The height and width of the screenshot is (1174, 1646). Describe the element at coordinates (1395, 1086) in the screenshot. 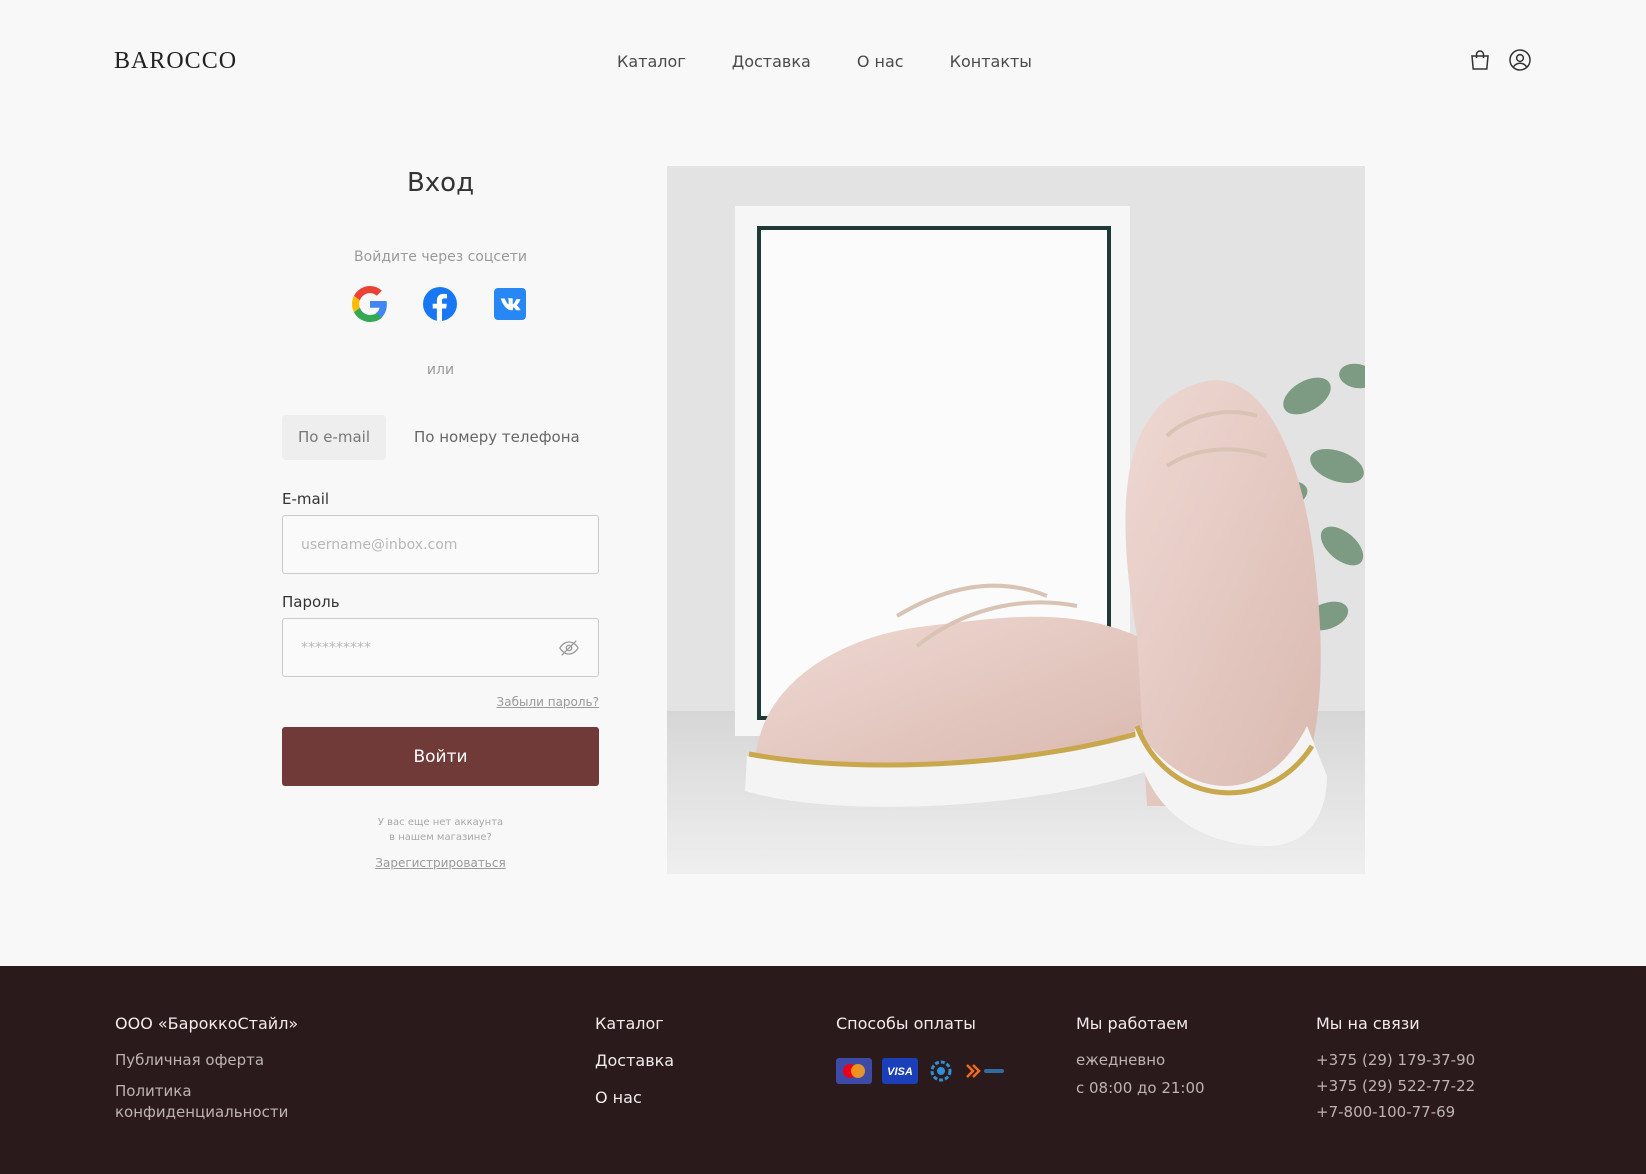

I see `phone-link: +375 (29) 522-77-22` at that location.